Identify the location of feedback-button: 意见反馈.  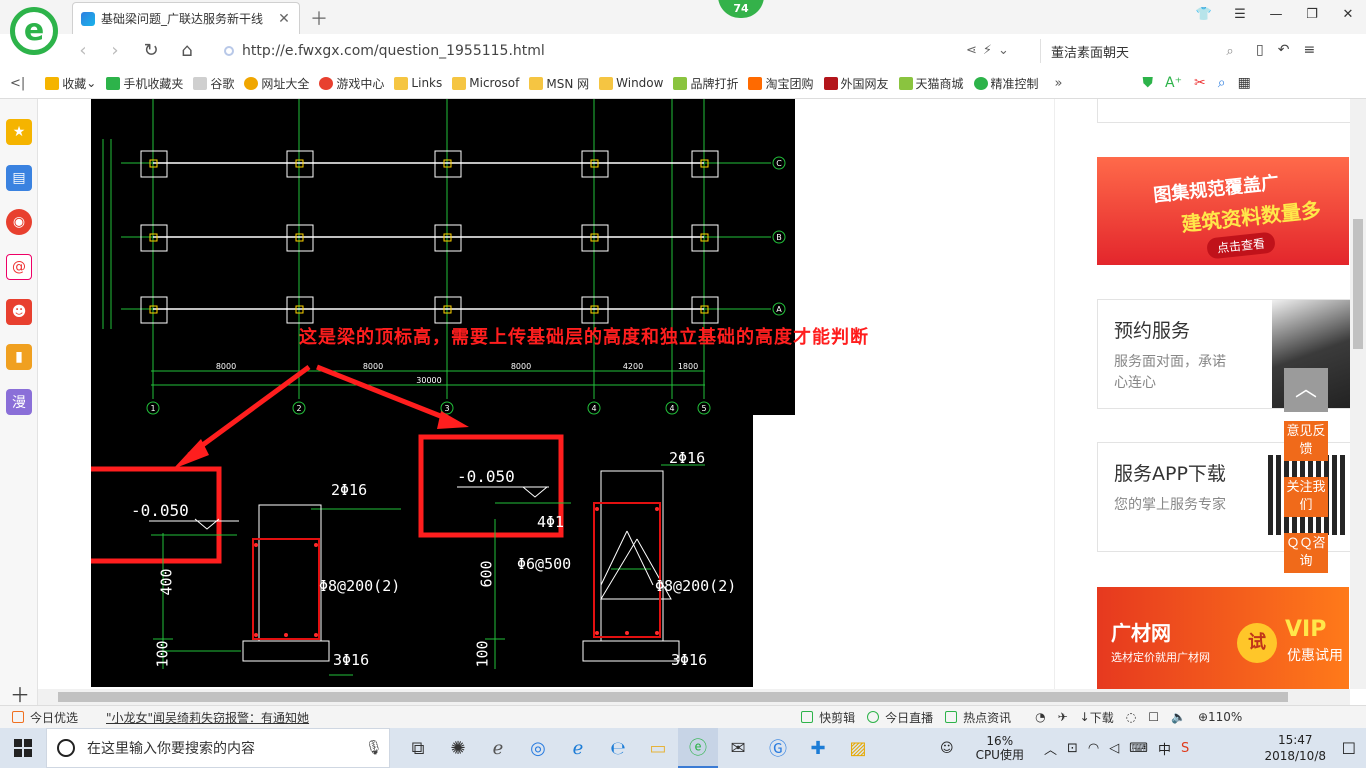
(1306, 441).